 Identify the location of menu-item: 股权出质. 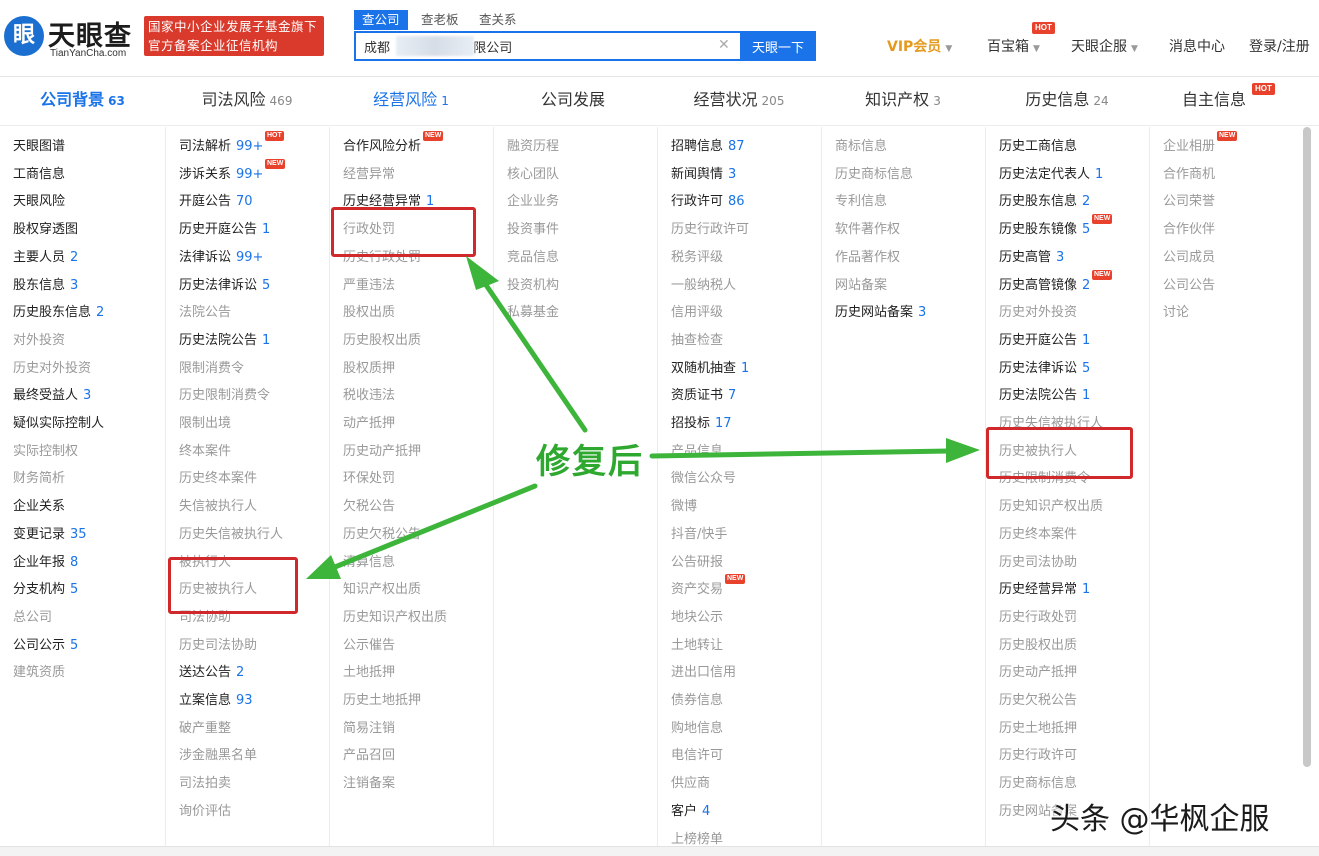
(369, 313).